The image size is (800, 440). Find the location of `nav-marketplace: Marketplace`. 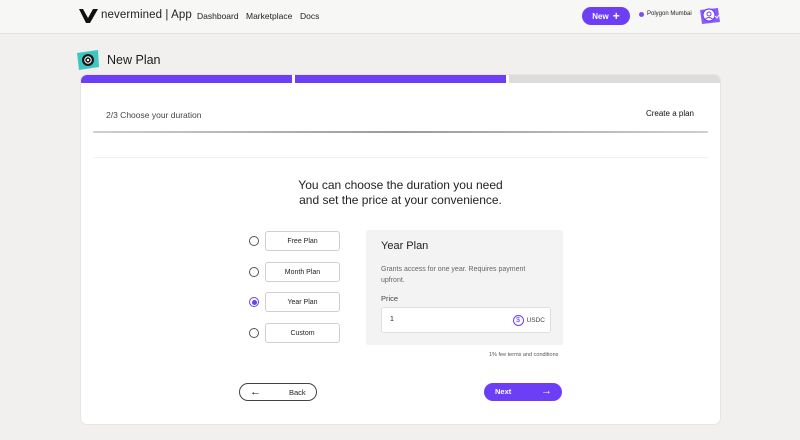

nav-marketplace: Marketplace is located at coordinates (269, 16).